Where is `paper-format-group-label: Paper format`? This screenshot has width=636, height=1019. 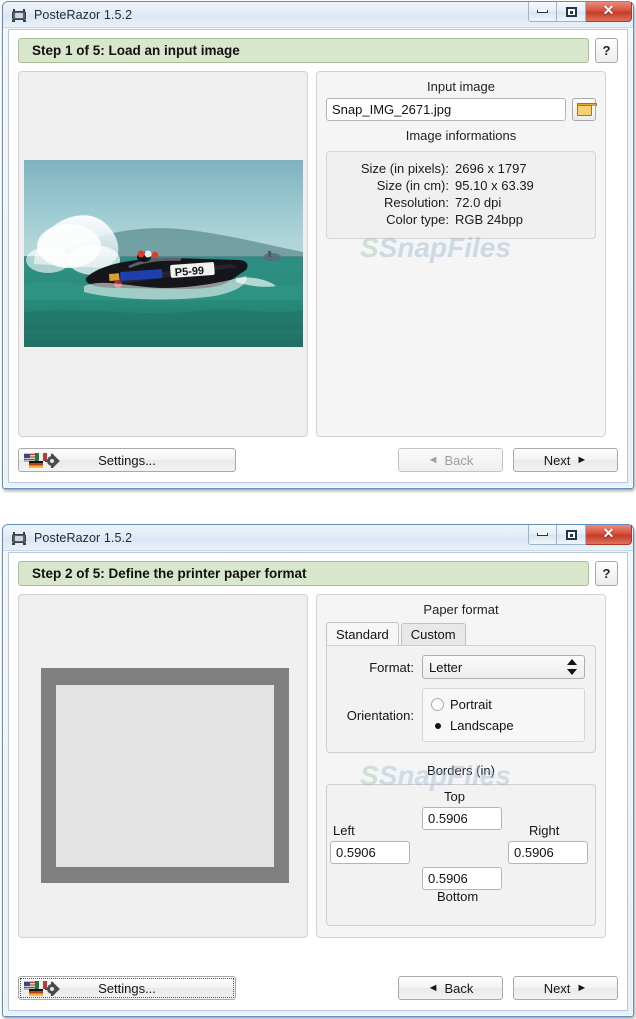
paper-format-group-label: Paper format is located at coordinates (461, 609).